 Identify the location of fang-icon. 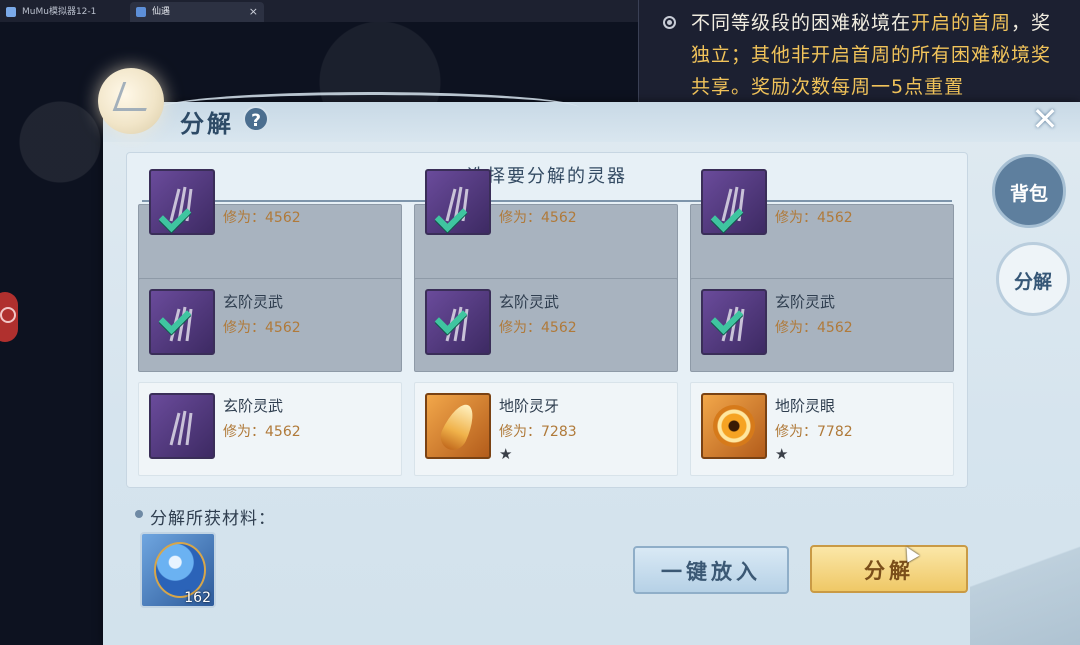
(458, 426).